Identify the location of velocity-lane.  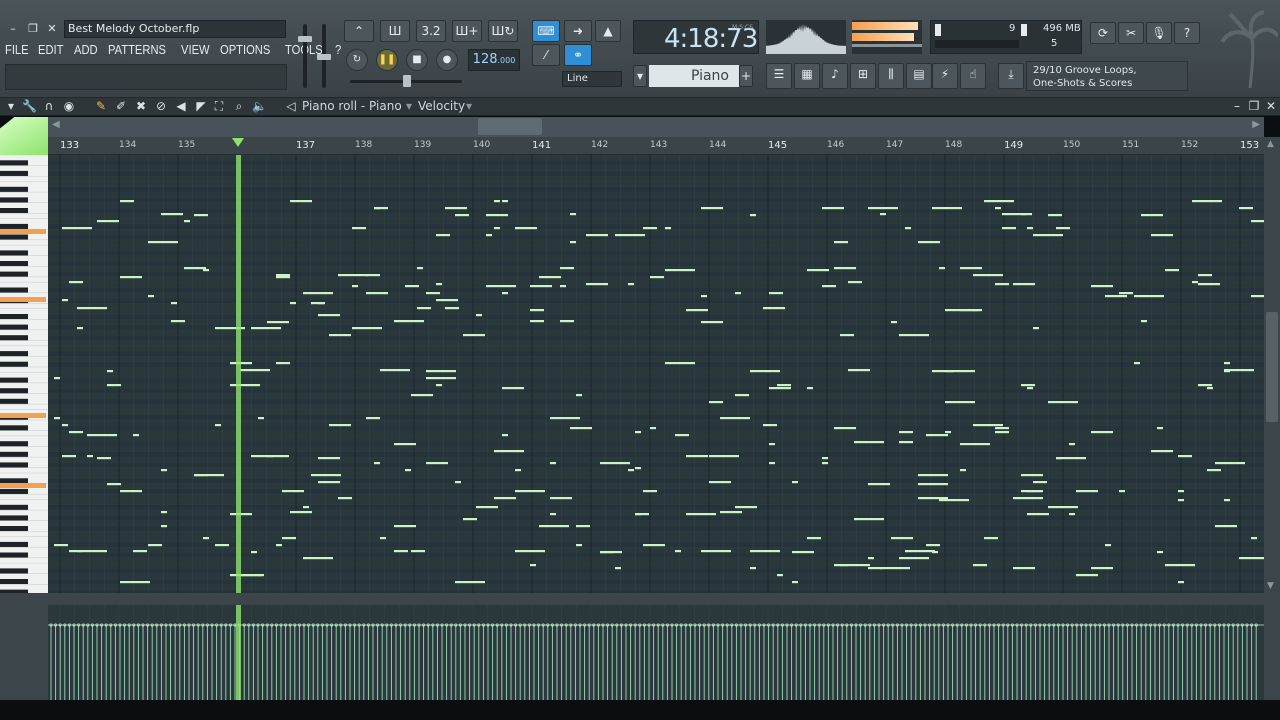
(632, 652).